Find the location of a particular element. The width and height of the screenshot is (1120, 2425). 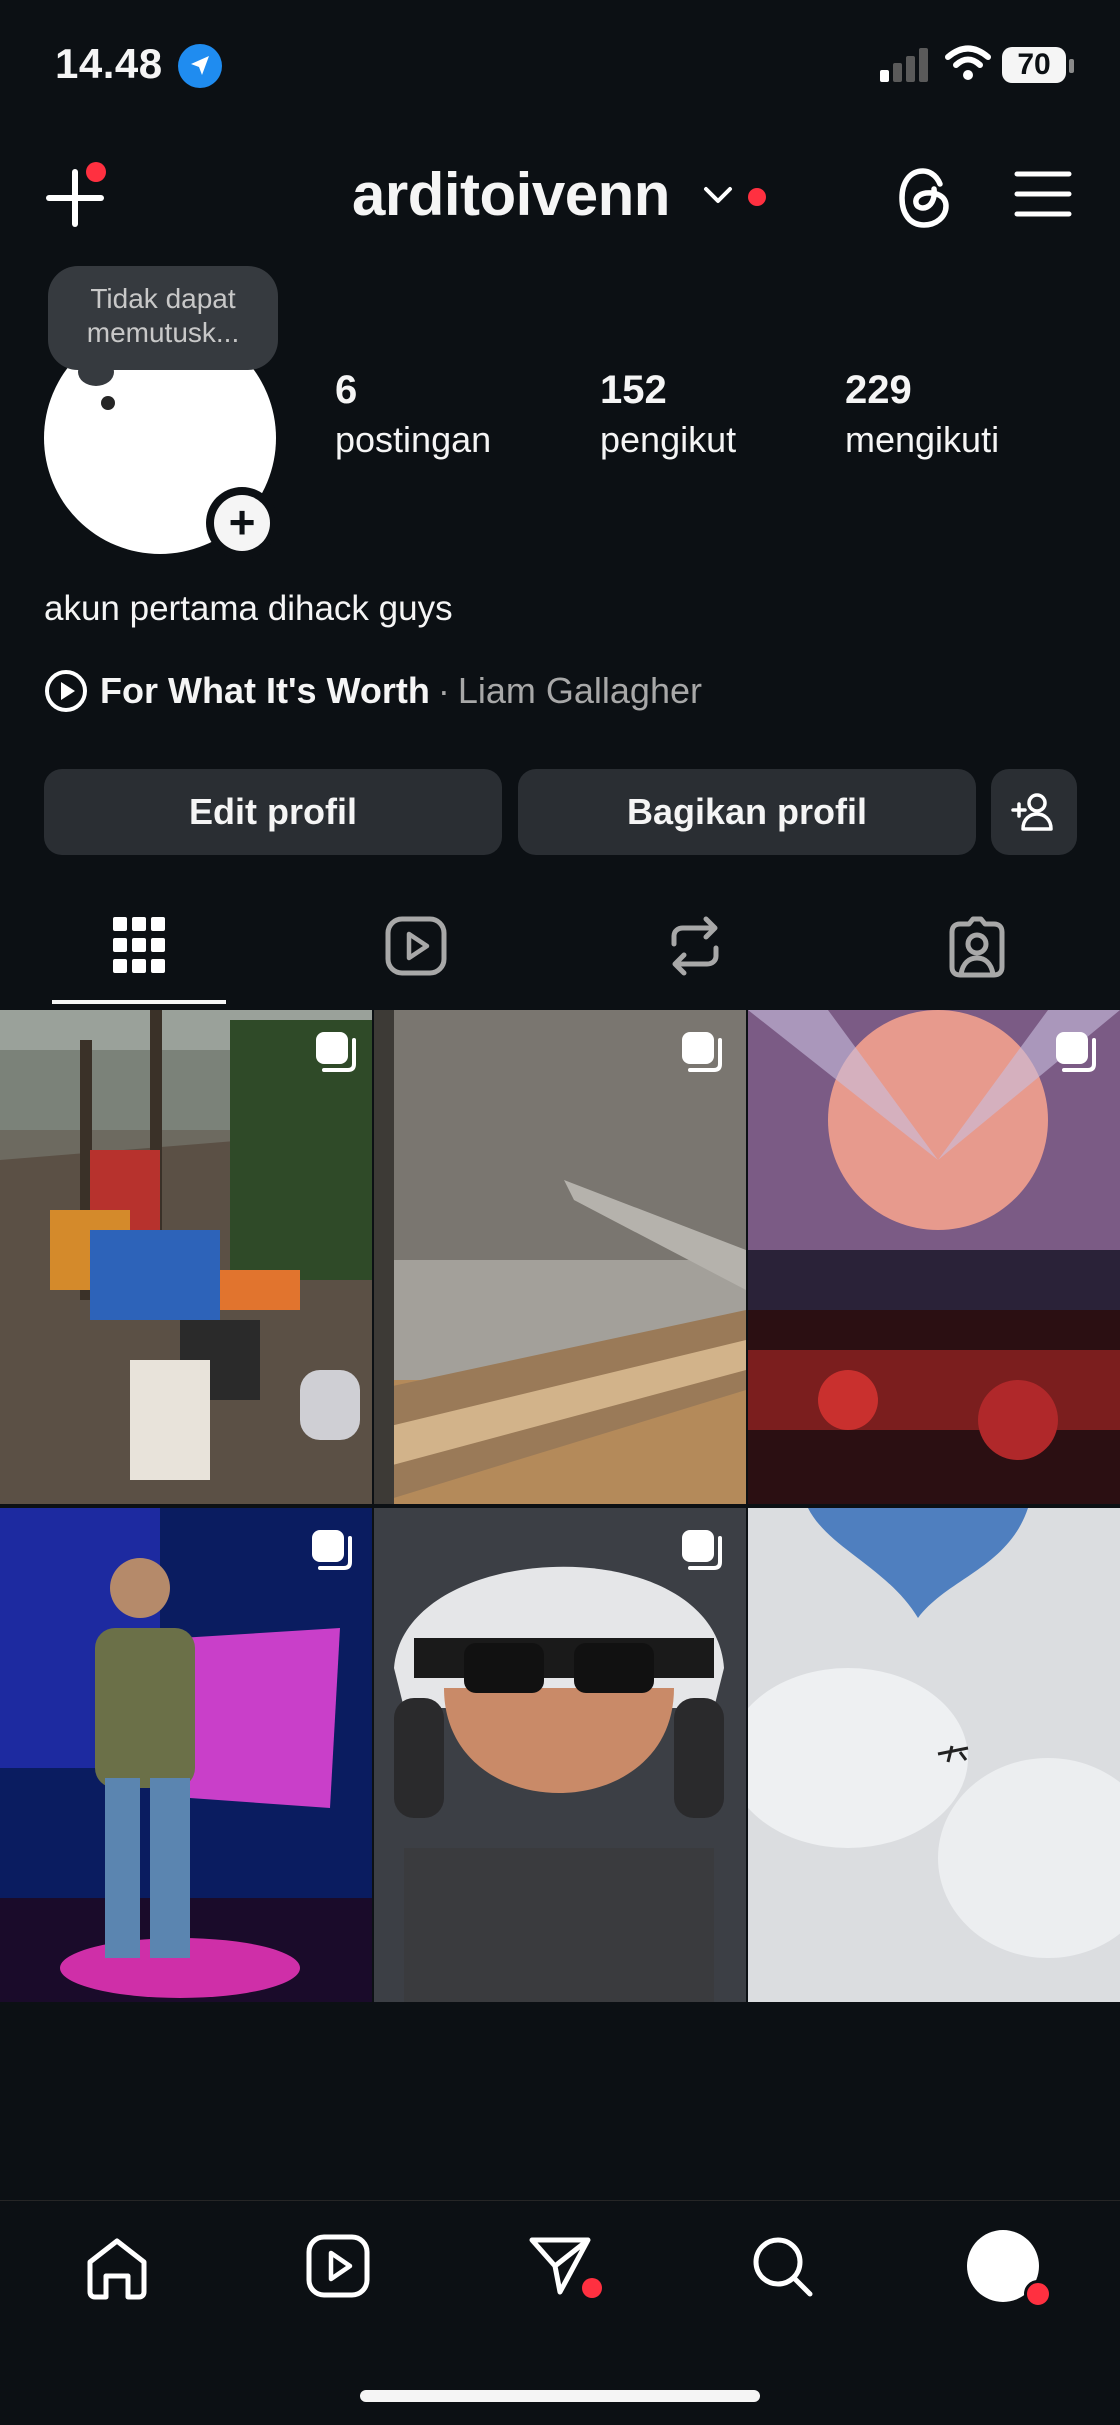

stat-followers: 152 pengikut is located at coordinates (668, 414).